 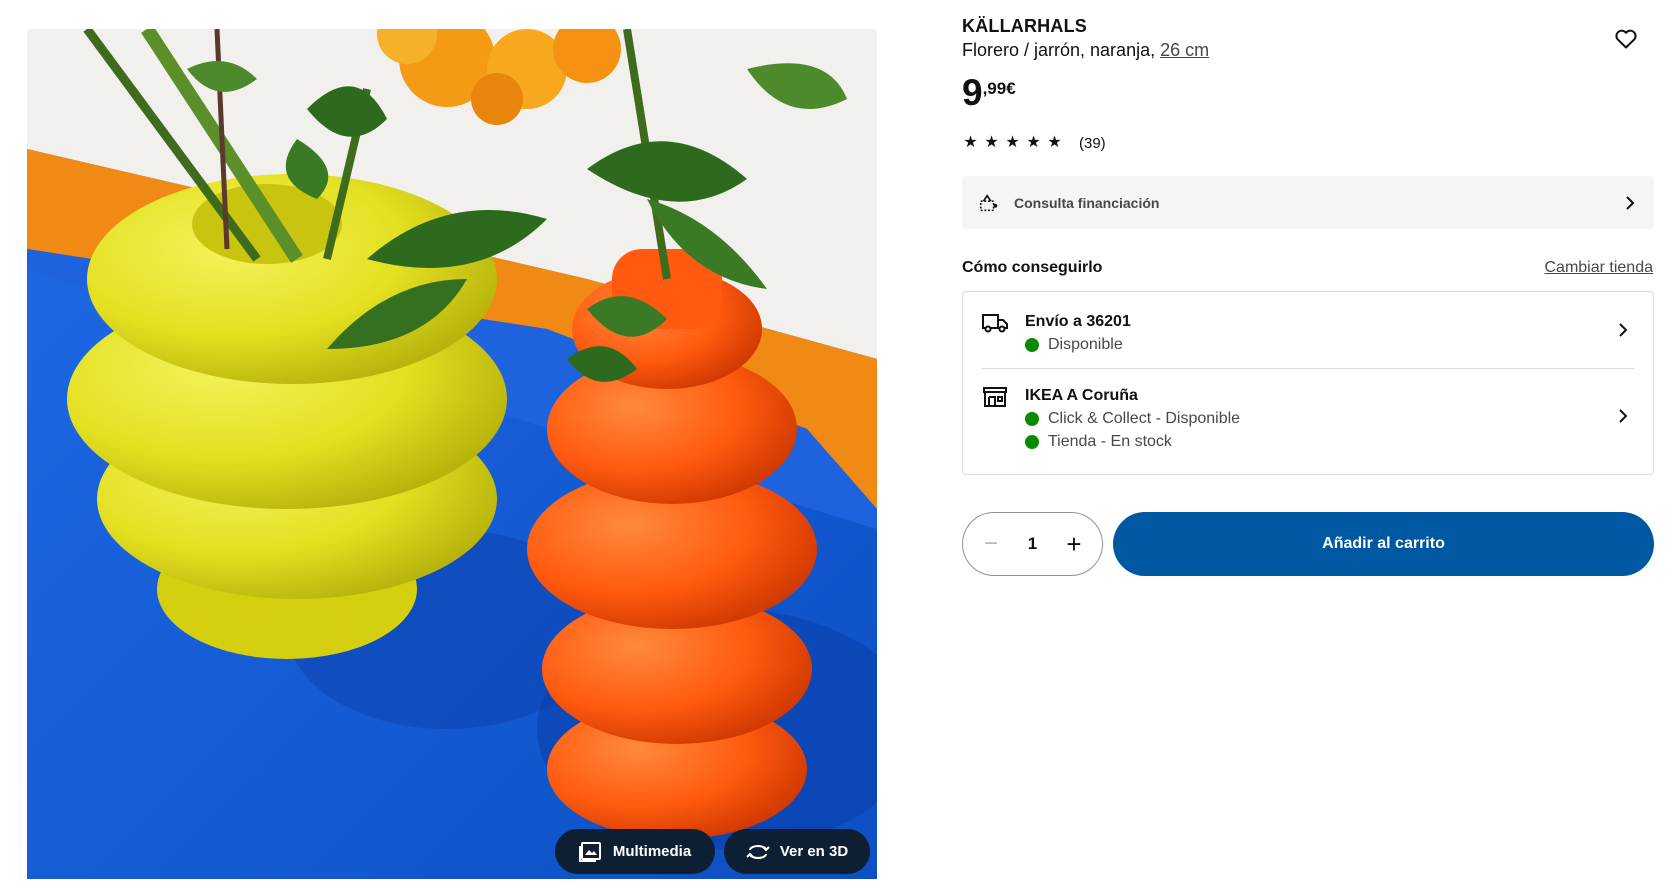 I want to click on change-store-link: Cambiar tienda, so click(x=1599, y=268).